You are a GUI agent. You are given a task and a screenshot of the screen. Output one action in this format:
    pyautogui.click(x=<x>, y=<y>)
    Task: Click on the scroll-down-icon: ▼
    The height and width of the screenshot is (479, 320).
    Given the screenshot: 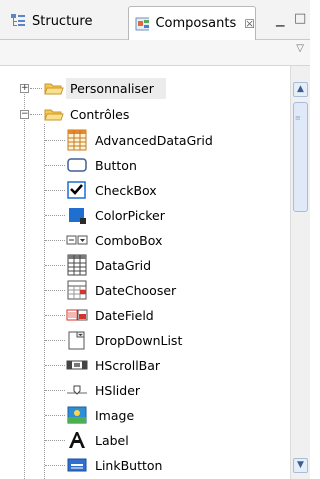 What is the action you would take?
    pyautogui.click(x=300, y=465)
    